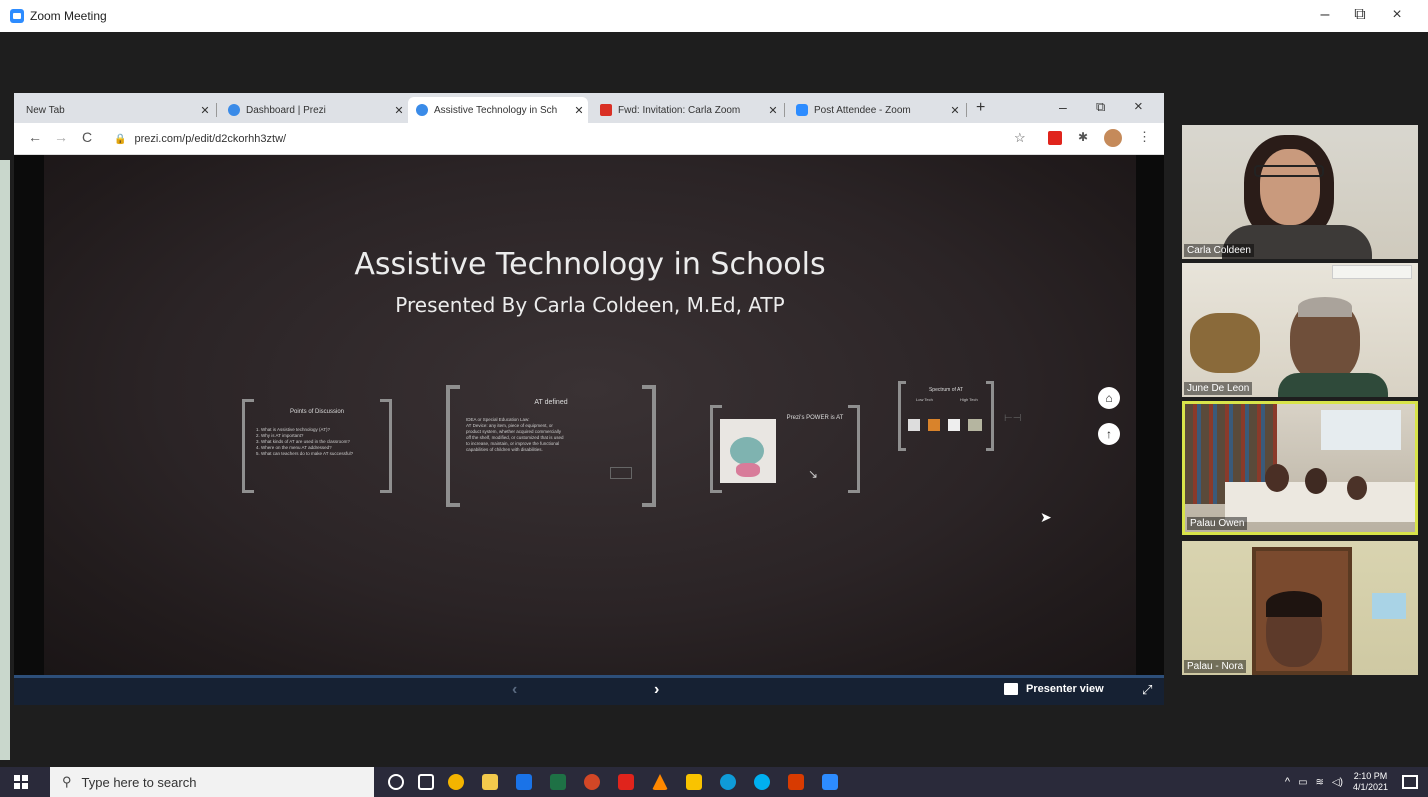 Image resolution: width=1428 pixels, height=797 pixels. I want to click on powerpoint-icon, so click(592, 782).